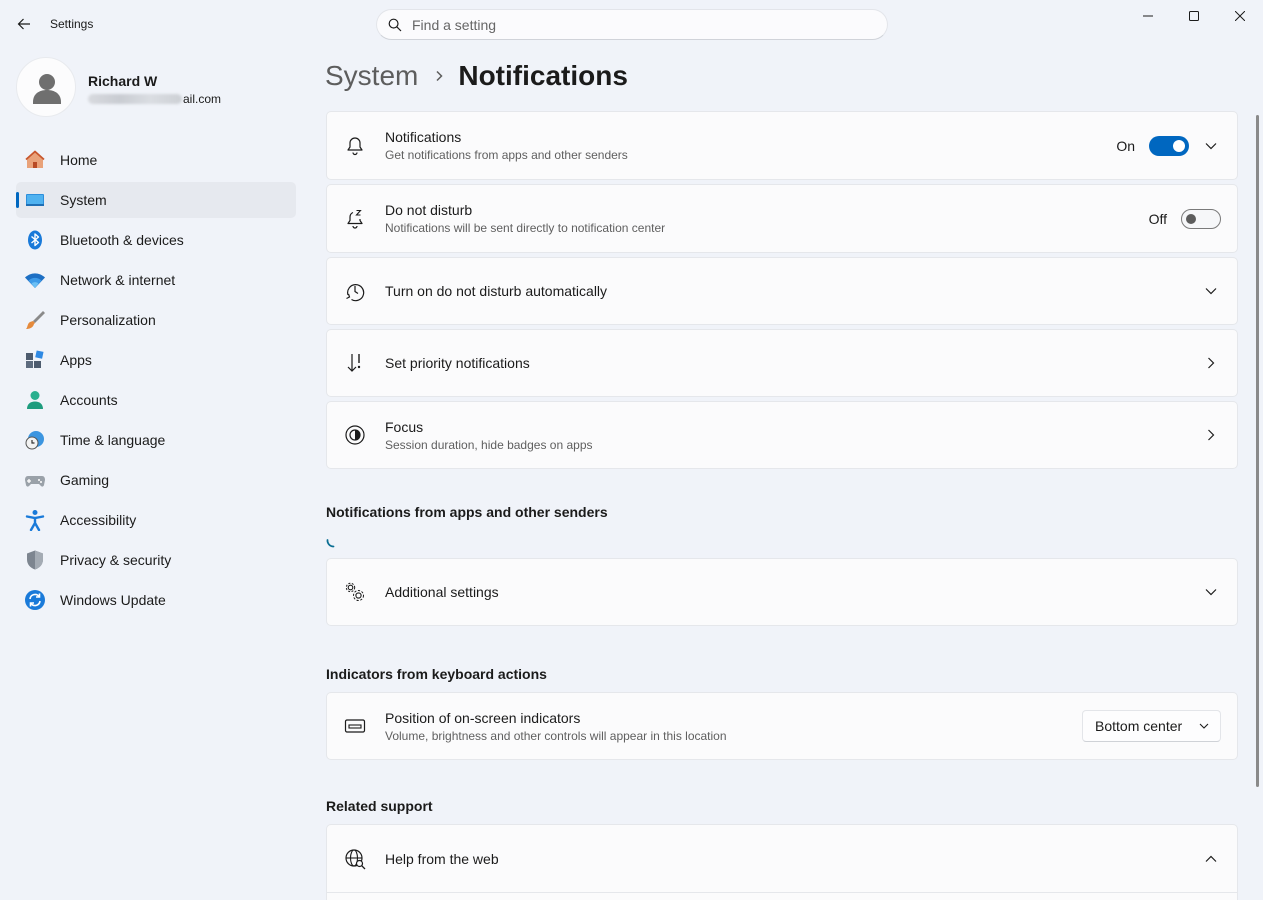  I want to click on avatar, so click(46, 87).